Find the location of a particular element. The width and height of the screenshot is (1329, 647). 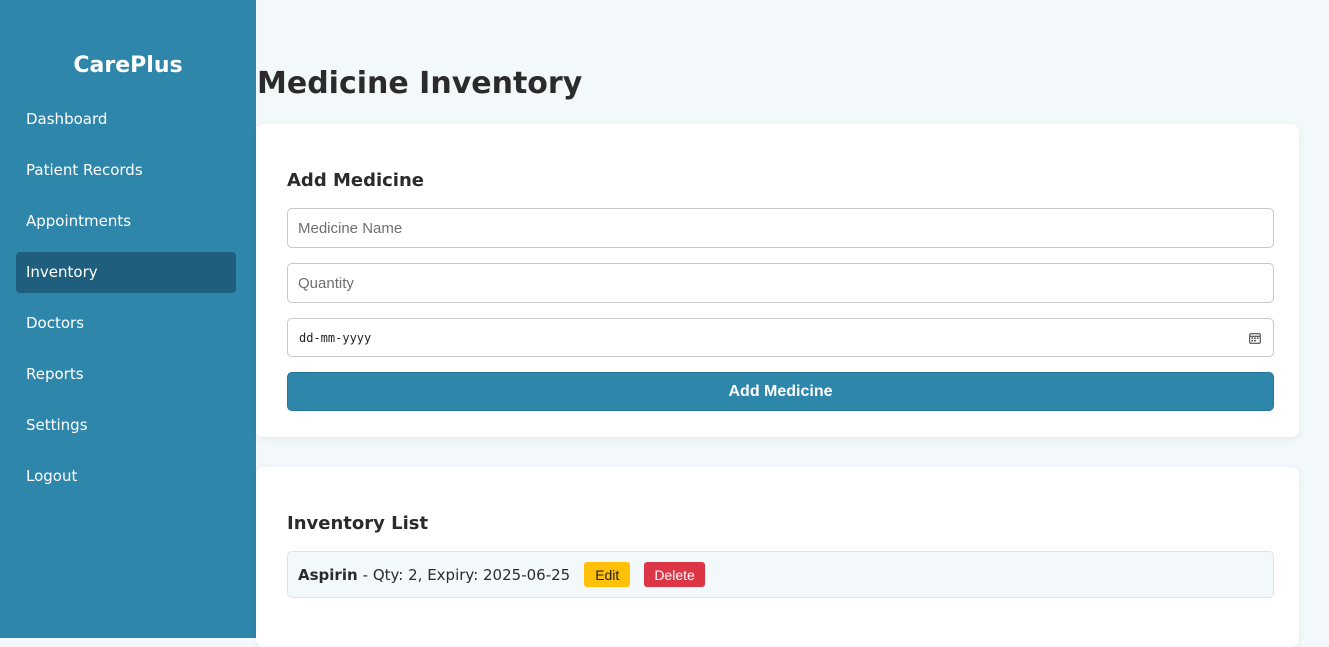

date-placeholder: dd-mm-yyyy is located at coordinates (335, 337).